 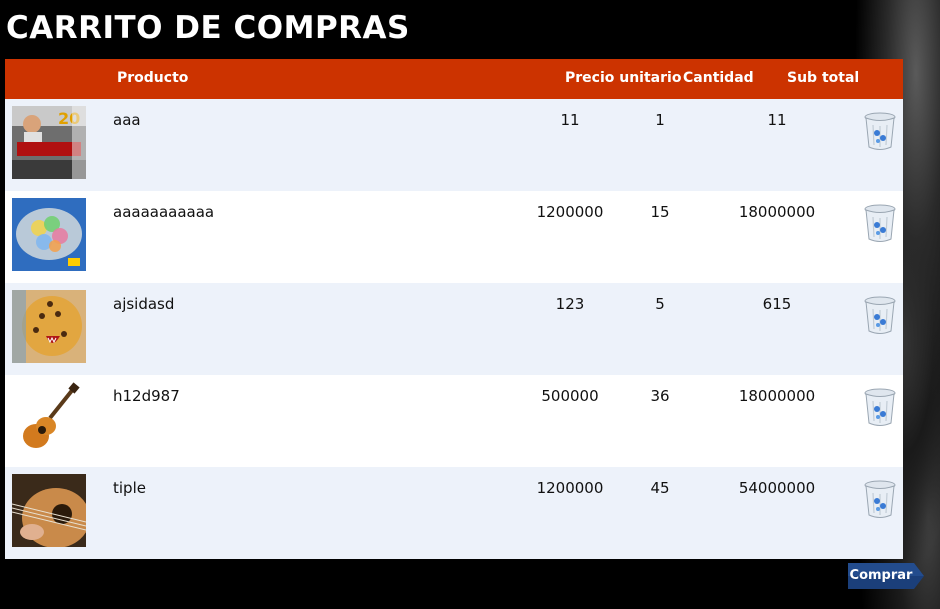 I want to click on table-row: tiple 1200000 45 54000000, so click(x=454, y=513).